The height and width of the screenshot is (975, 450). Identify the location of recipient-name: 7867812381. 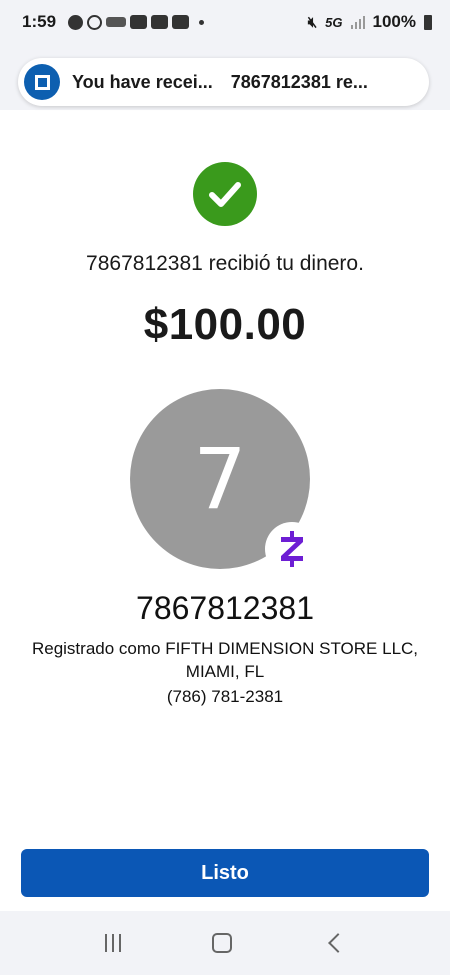
(225, 608).